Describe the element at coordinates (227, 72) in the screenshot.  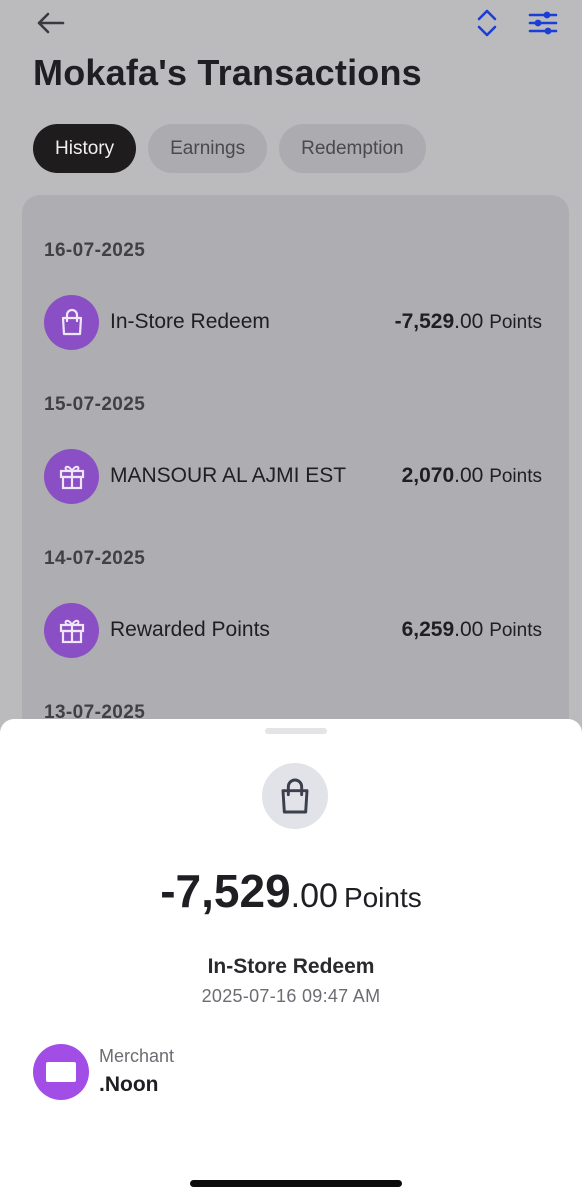
I see `page-title: Mokafa's Transactions` at that location.